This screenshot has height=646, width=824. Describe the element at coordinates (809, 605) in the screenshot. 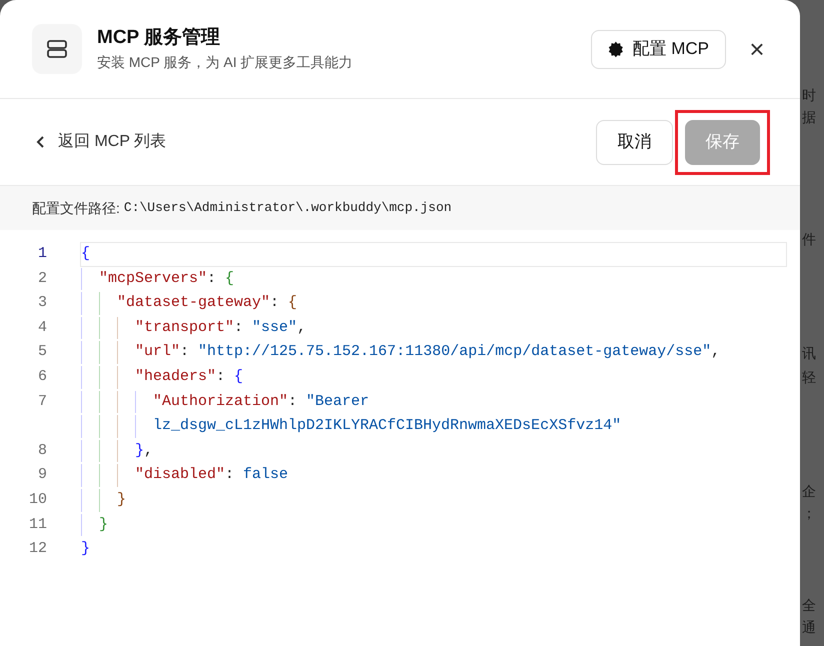

I see `background-text: 全` at that location.